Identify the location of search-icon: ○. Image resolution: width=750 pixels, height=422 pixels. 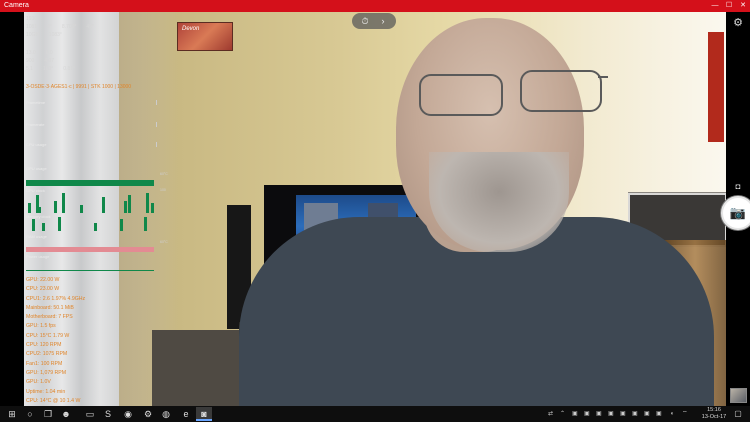
(30, 414).